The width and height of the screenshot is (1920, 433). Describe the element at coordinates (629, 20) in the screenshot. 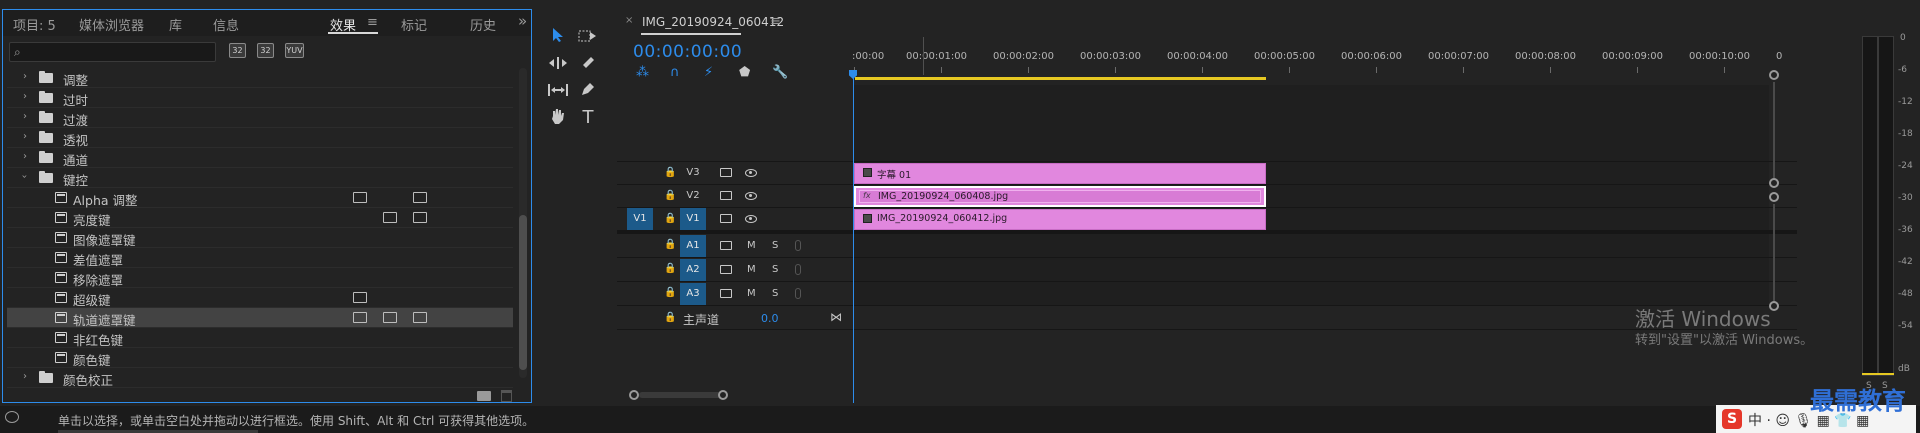

I see `close-icon: ×` at that location.